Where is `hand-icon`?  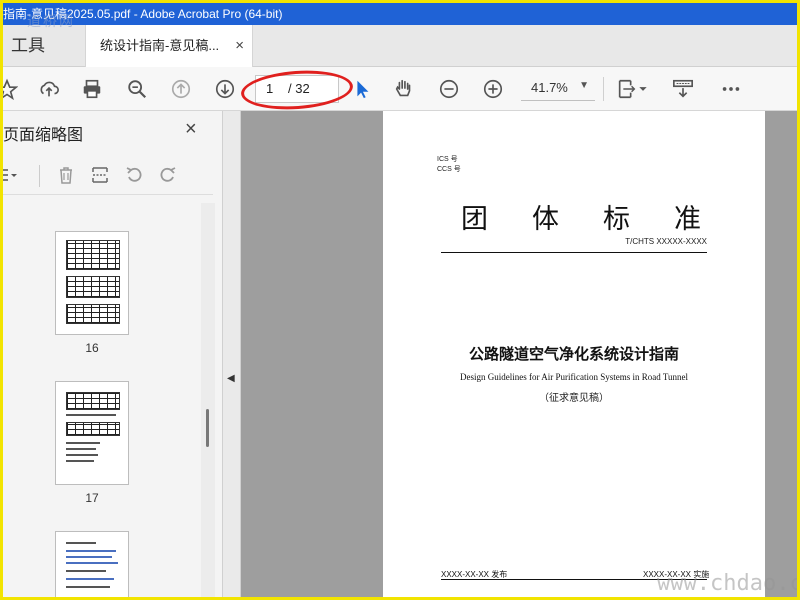 hand-icon is located at coordinates (404, 89).